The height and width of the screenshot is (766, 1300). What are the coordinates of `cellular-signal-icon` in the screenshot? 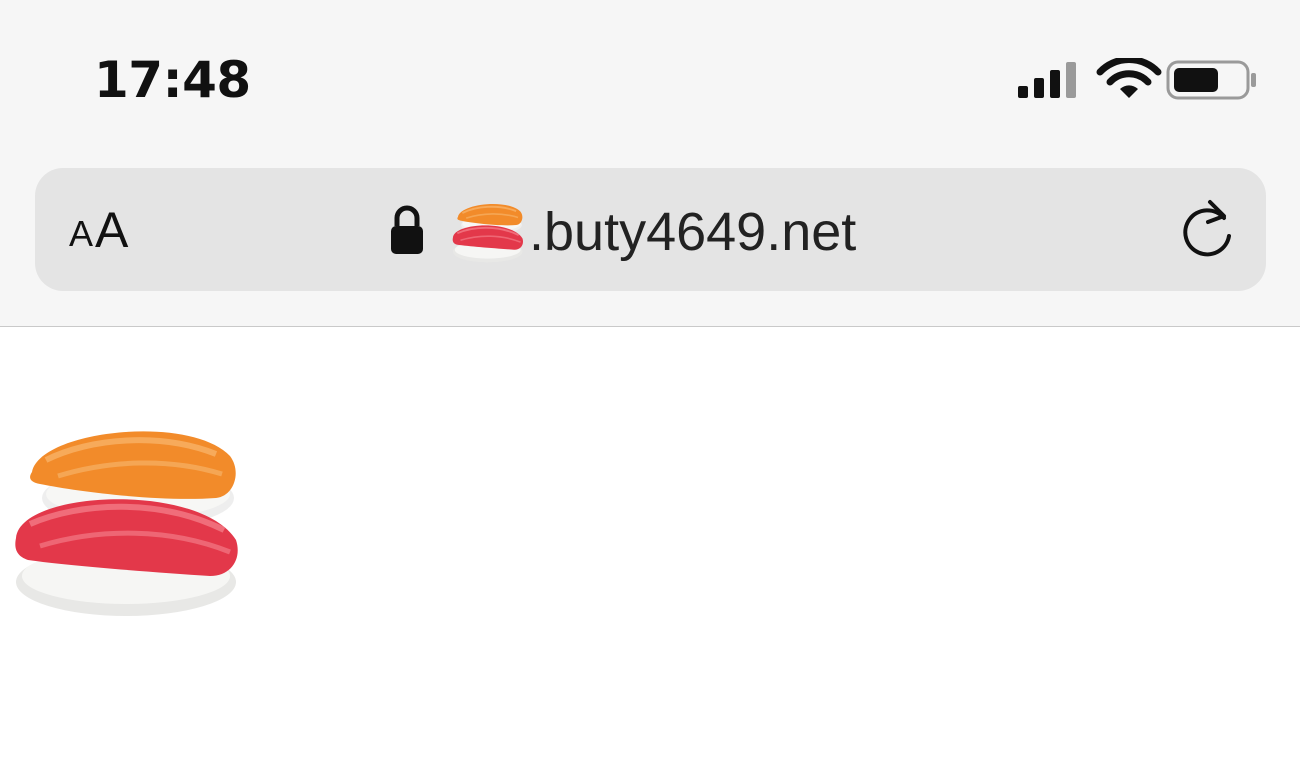 It's located at (1047, 80).